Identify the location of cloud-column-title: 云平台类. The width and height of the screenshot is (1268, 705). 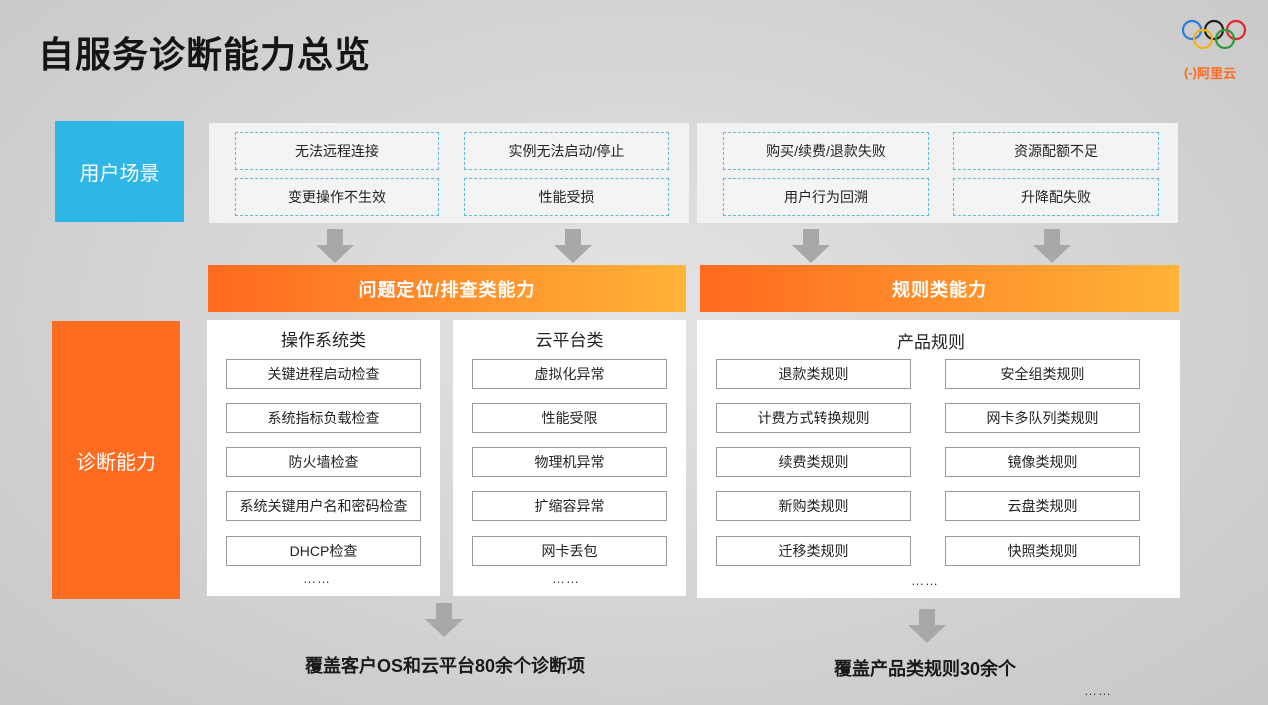
(569, 340).